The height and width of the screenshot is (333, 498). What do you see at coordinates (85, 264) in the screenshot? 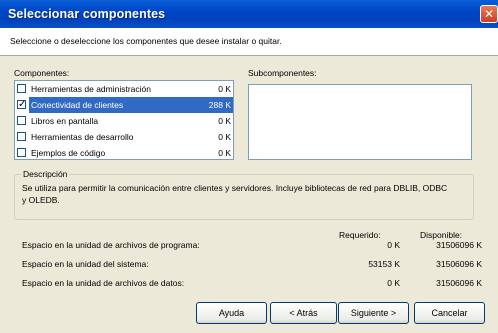
I see `space-label: Espacio en la unidad del sistema:` at bounding box center [85, 264].